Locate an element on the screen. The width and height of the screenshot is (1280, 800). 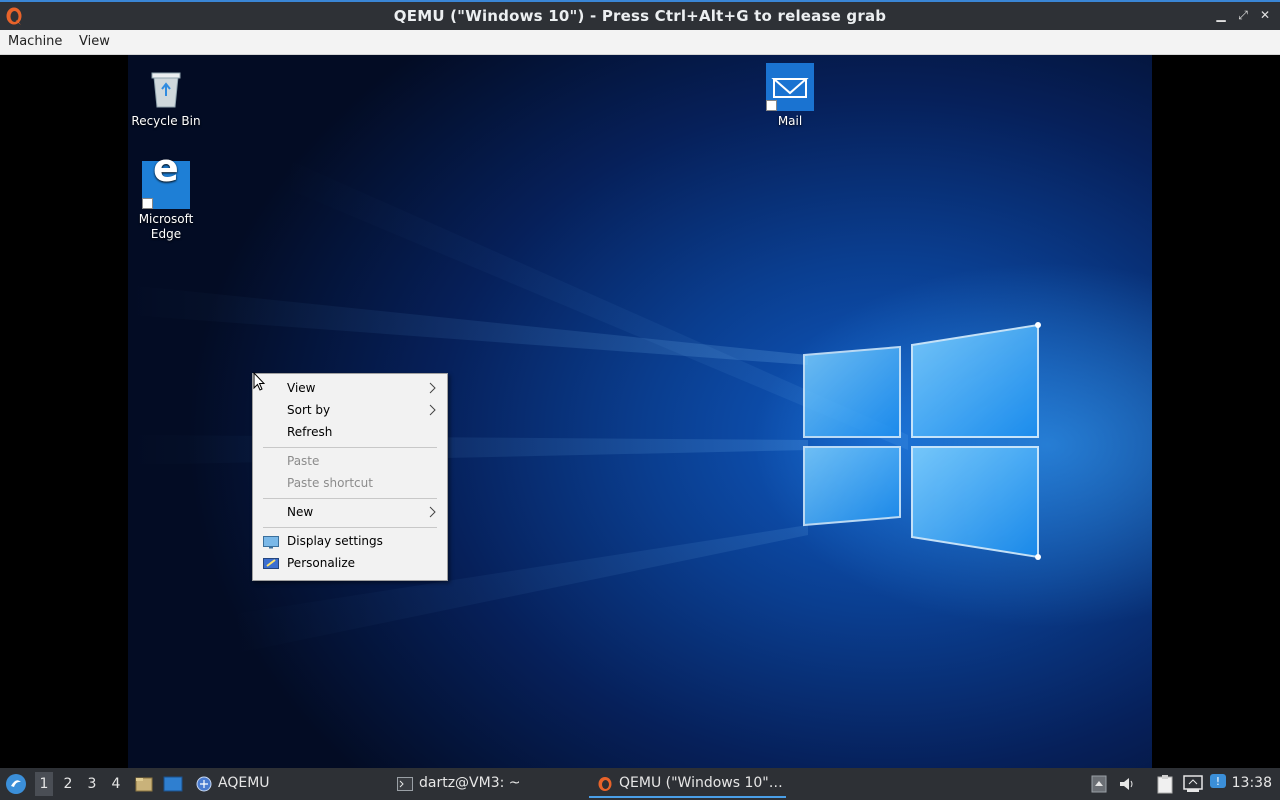
mail-shortcut: Mail is located at coordinates (790, 96).